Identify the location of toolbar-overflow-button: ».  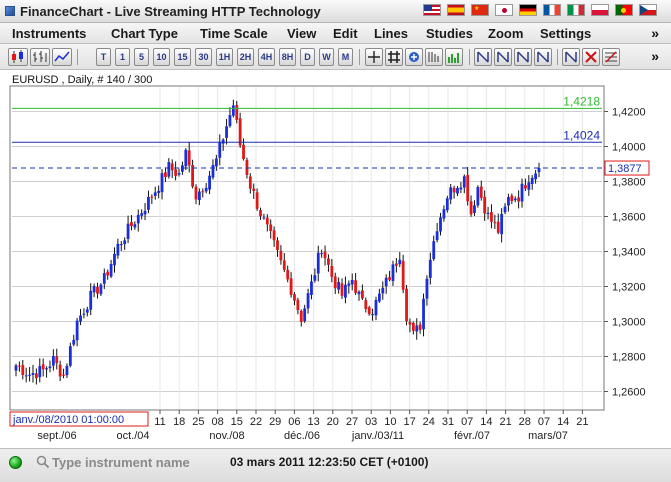
(655, 56).